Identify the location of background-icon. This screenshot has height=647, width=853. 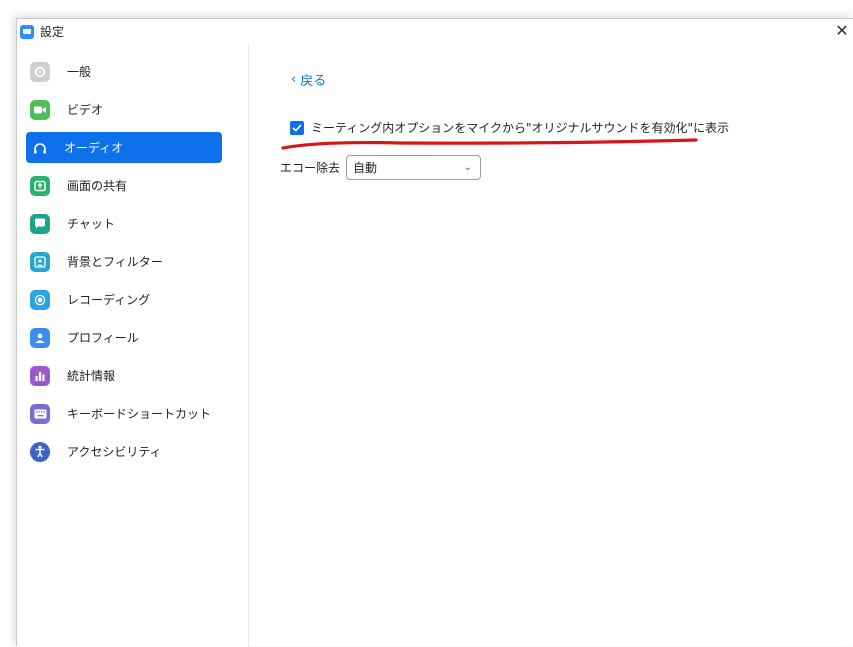
(40, 261).